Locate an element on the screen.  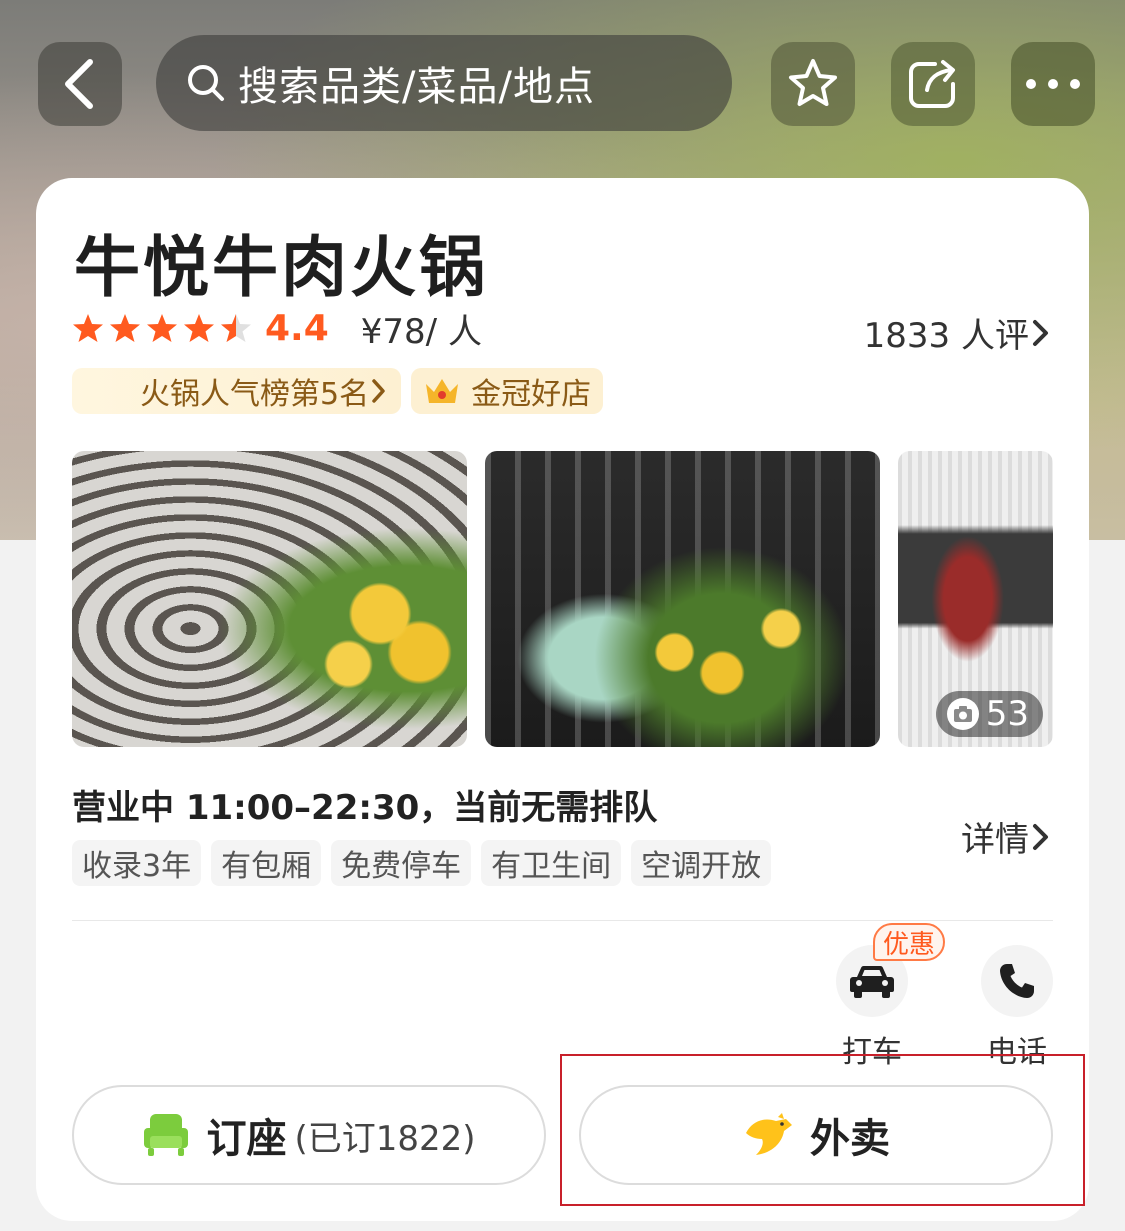
details-label: 详情 is located at coordinates (995, 840).